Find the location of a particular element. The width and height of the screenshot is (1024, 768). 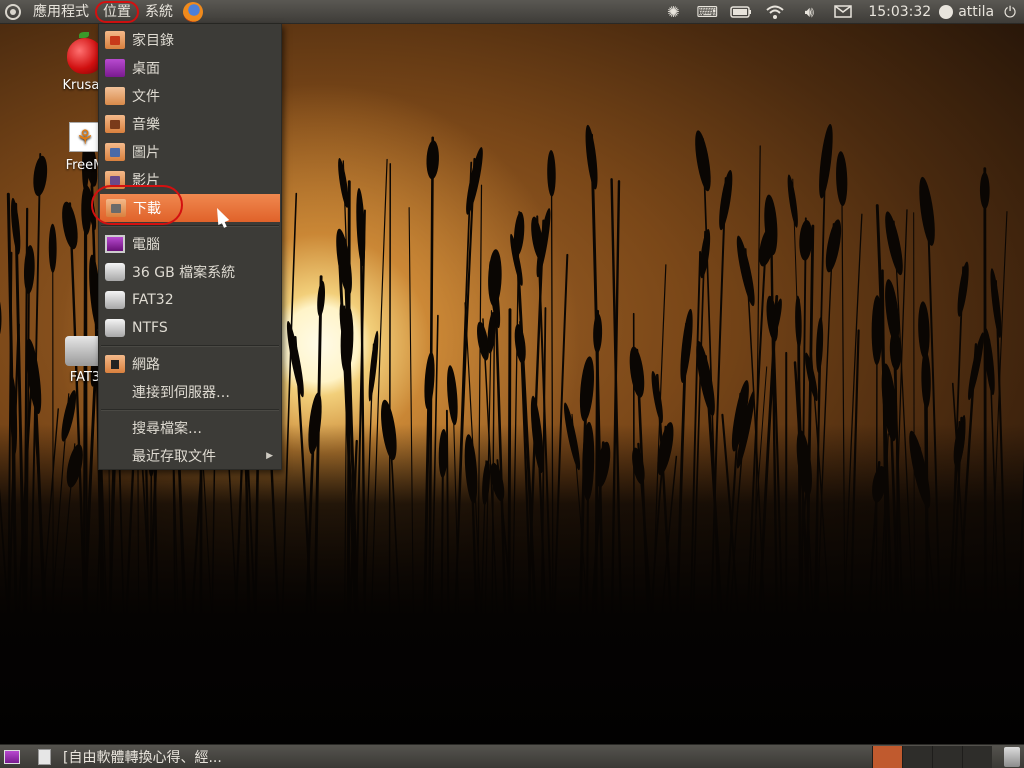

system-tray: ✺ ⌨ 🔊︎ 15:03:32 attila ⏻ is located at coordinates (840, 12).